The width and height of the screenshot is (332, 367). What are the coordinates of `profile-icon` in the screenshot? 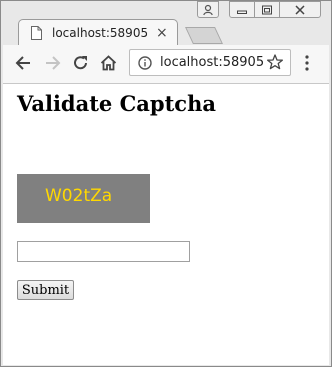 It's located at (208, 9).